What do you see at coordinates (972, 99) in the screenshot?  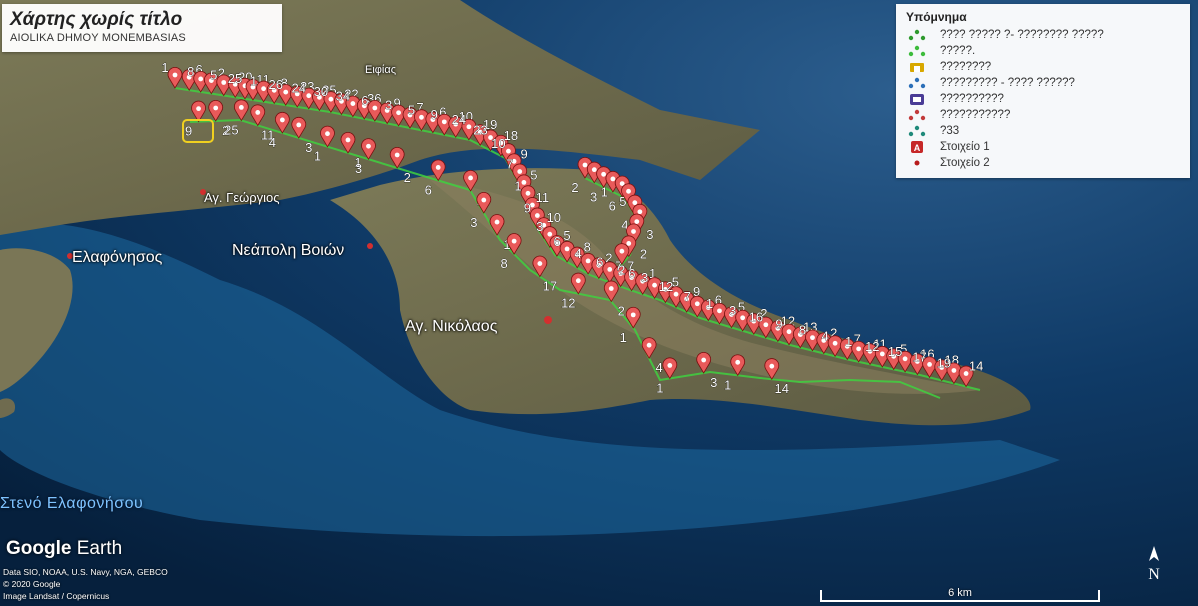 I see `legend-item-label: ??????????` at bounding box center [972, 99].